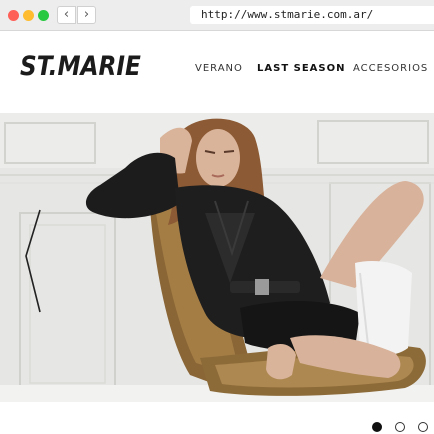 The height and width of the screenshot is (434, 434). Describe the element at coordinates (301, 68) in the screenshot. I see `nav-item-last-season: LAST SEASON` at that location.